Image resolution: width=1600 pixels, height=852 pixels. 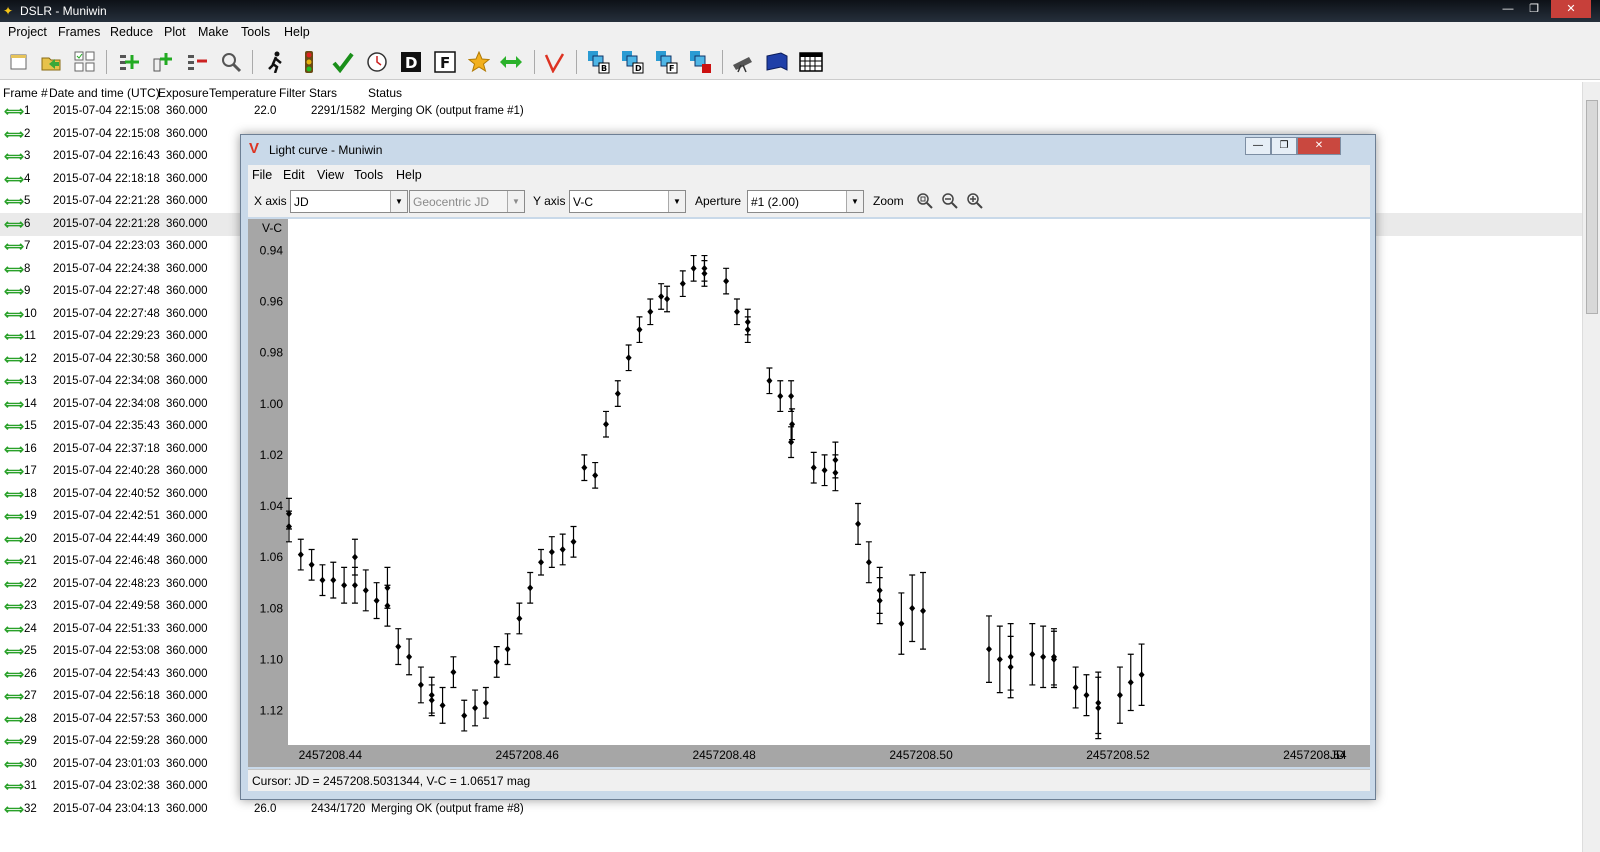 I want to click on y-tick-label: 1.06, so click(x=272, y=557).